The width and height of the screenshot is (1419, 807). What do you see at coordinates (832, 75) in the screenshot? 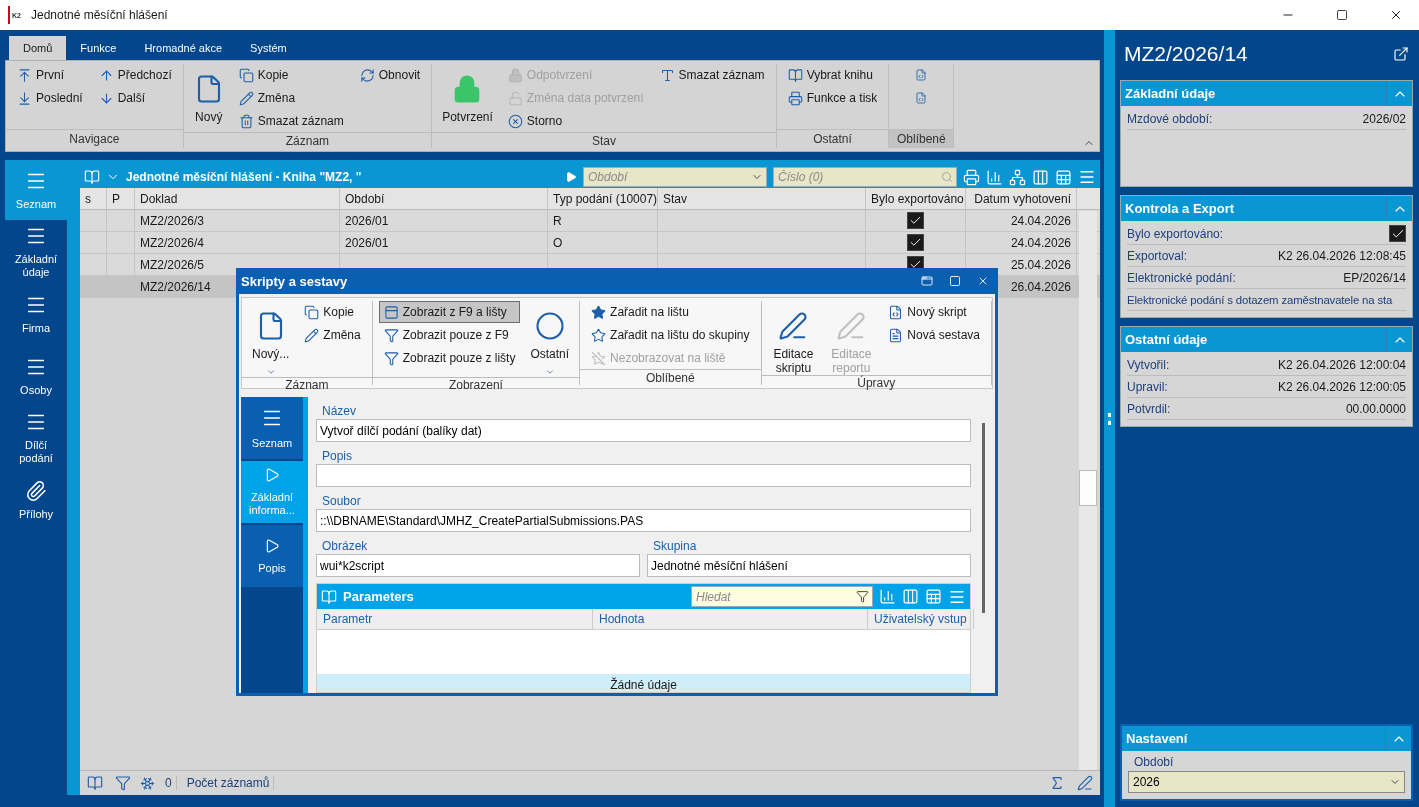
I see `ribbon-button: Vybrat knihu` at bounding box center [832, 75].